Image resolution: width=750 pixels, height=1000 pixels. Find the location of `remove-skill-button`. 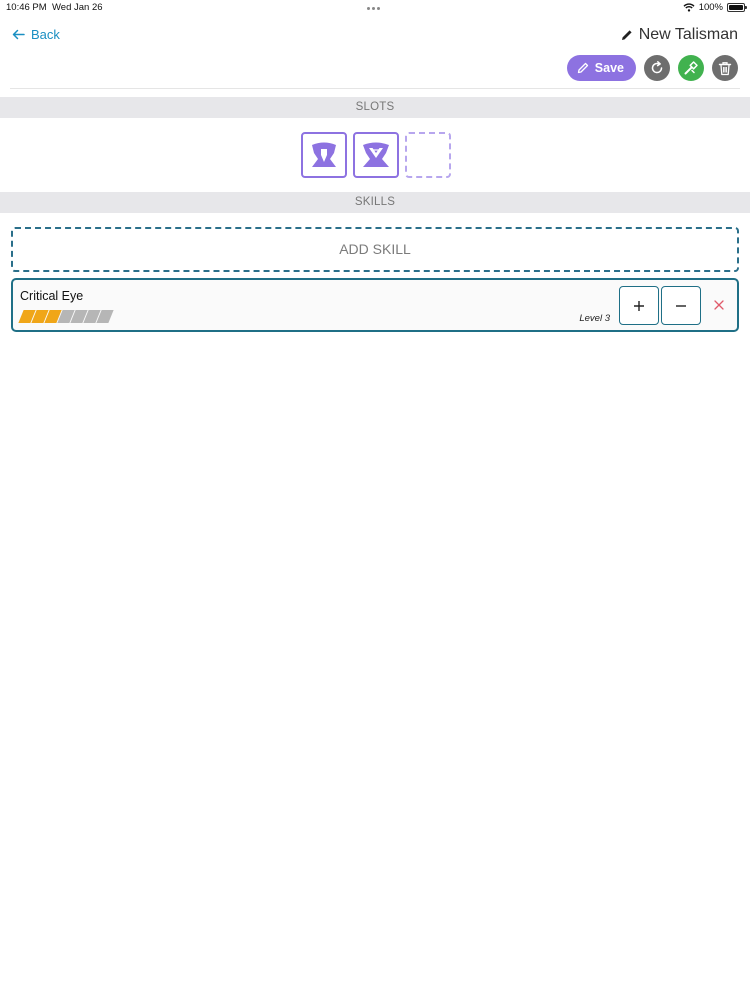

remove-skill-button is located at coordinates (719, 305).